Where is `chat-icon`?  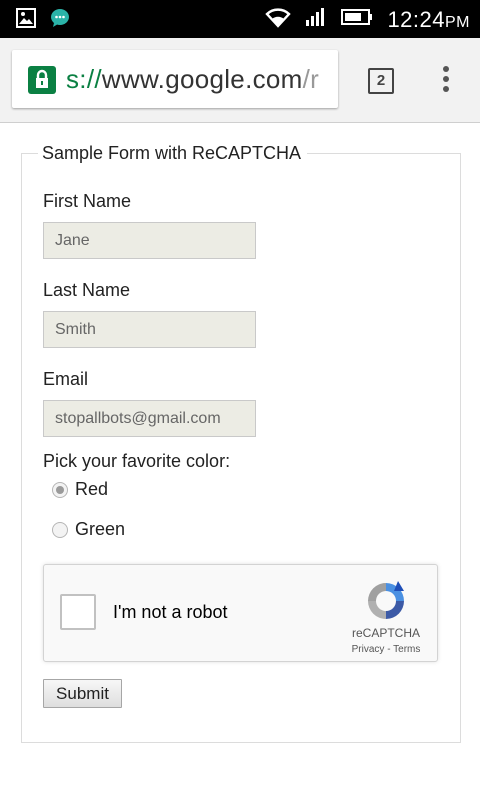 chat-icon is located at coordinates (60, 20).